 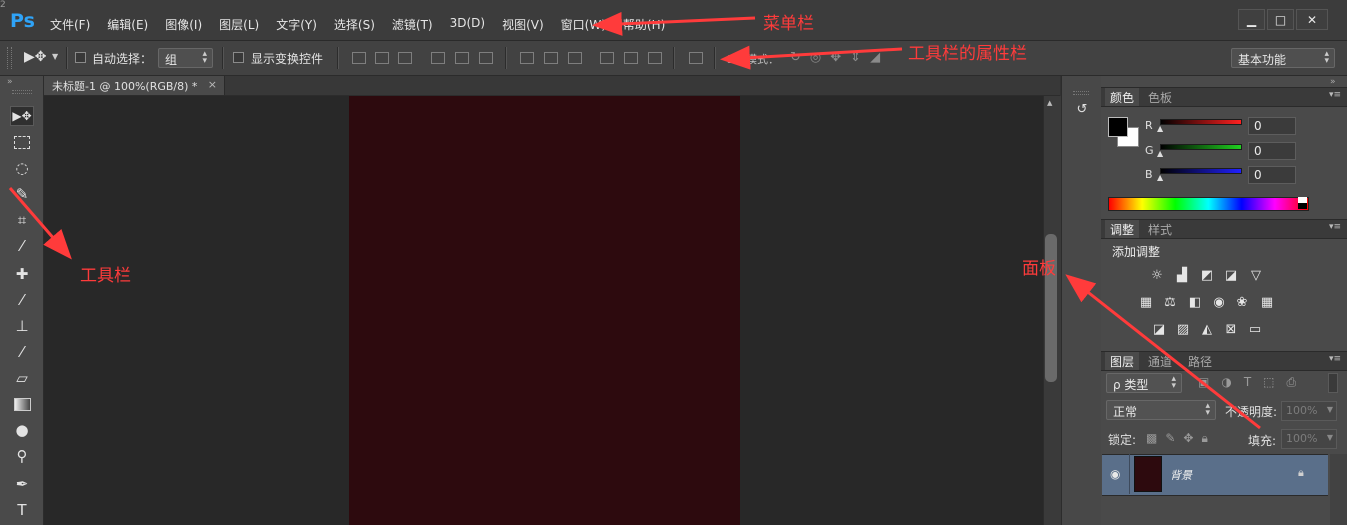 What do you see at coordinates (1039, 269) in the screenshot?
I see `annotation-panels: 面板` at bounding box center [1039, 269].